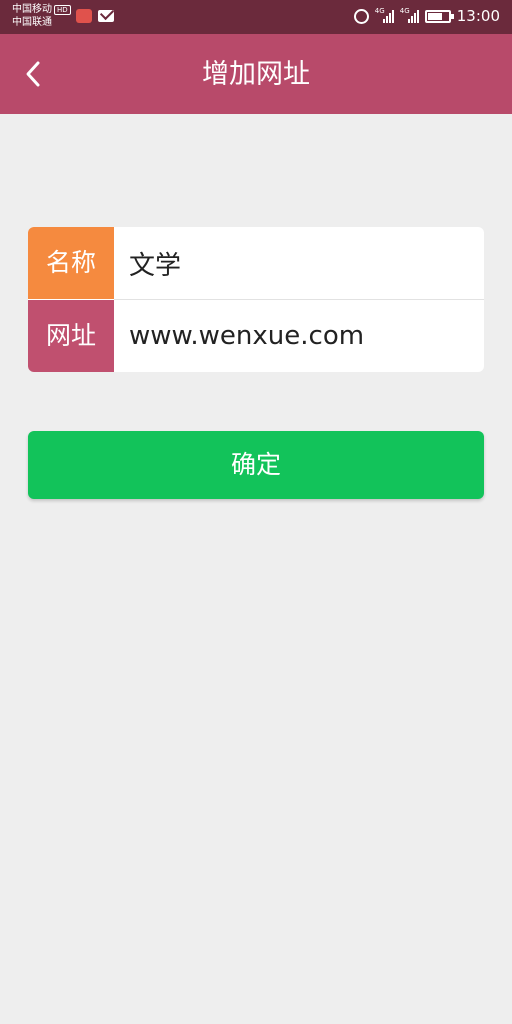  What do you see at coordinates (32, 9) in the screenshot?
I see `carrier-1: 中国移动` at bounding box center [32, 9].